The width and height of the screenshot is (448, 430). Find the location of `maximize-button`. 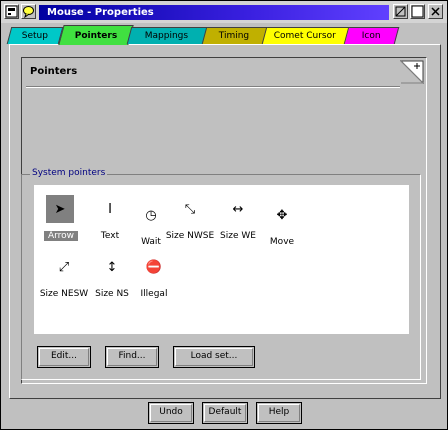

maximize-button is located at coordinates (417, 11).